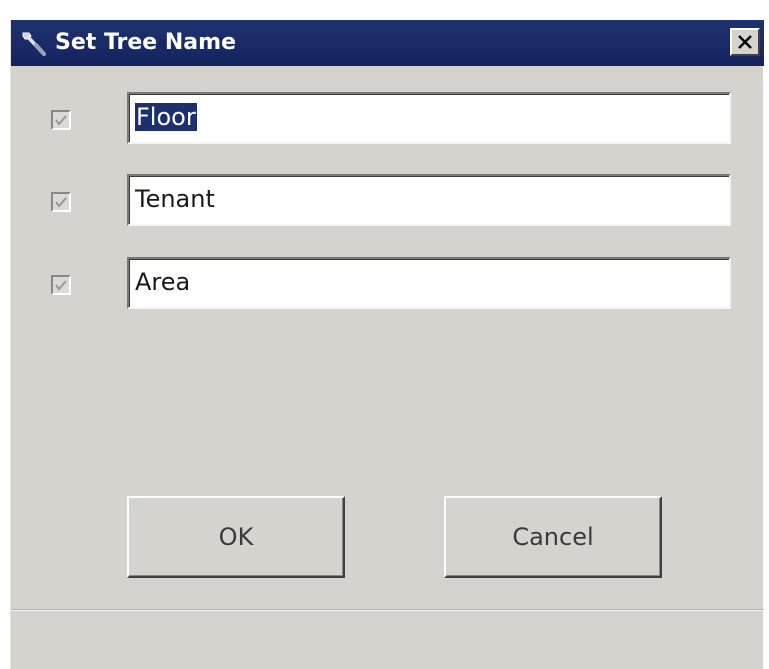 Image resolution: width=769 pixels, height=669 pixels. Describe the element at coordinates (429, 283) in the screenshot. I see `area-name-field: Area` at that location.